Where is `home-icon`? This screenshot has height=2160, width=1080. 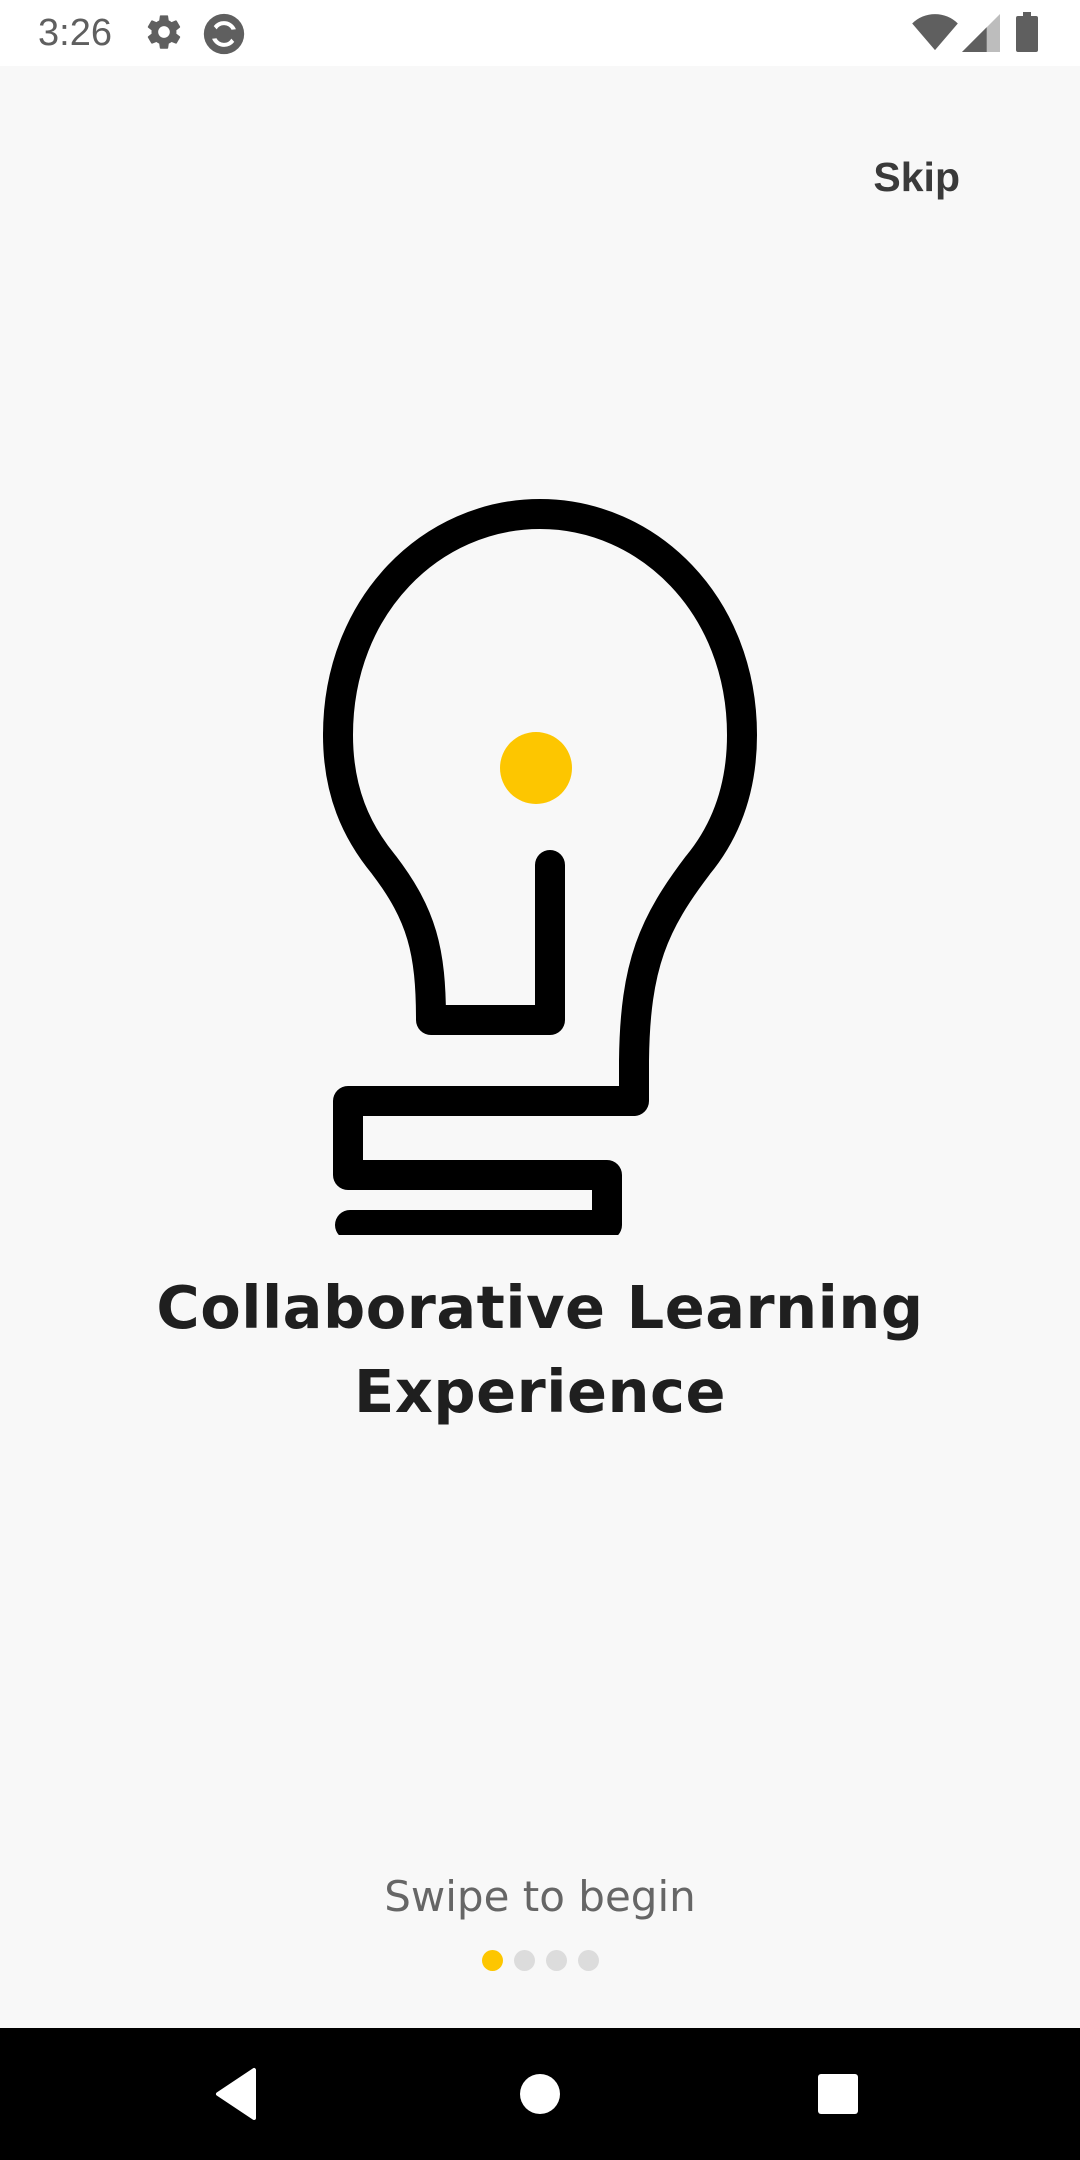
home-icon is located at coordinates (540, 2094).